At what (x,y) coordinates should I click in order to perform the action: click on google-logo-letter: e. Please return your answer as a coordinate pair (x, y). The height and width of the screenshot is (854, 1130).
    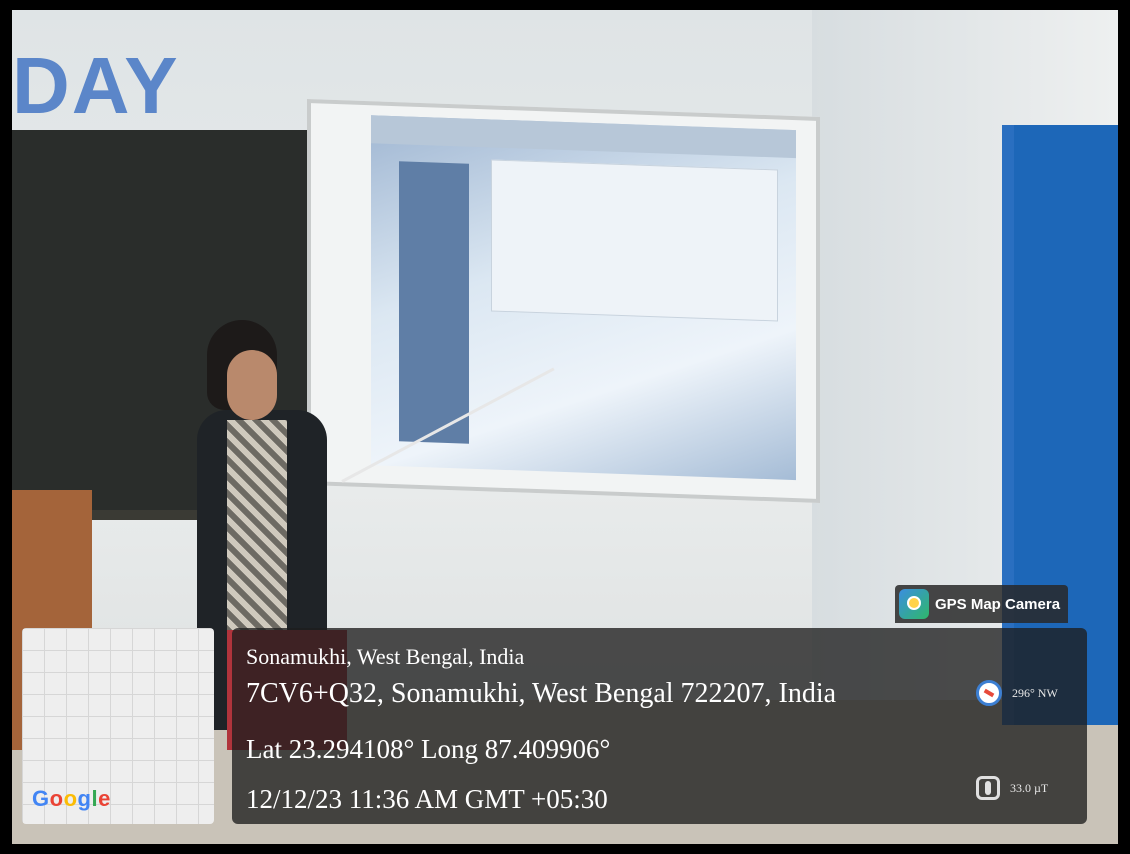
    Looking at the image, I should click on (104, 798).